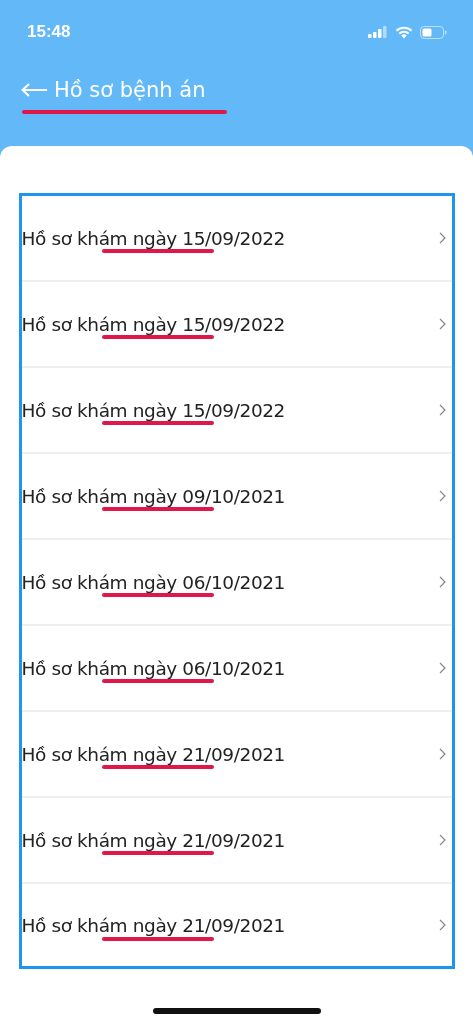  What do you see at coordinates (153, 496) in the screenshot?
I see `record-label: Hồ sơ khám ngày 09/10/2021` at bounding box center [153, 496].